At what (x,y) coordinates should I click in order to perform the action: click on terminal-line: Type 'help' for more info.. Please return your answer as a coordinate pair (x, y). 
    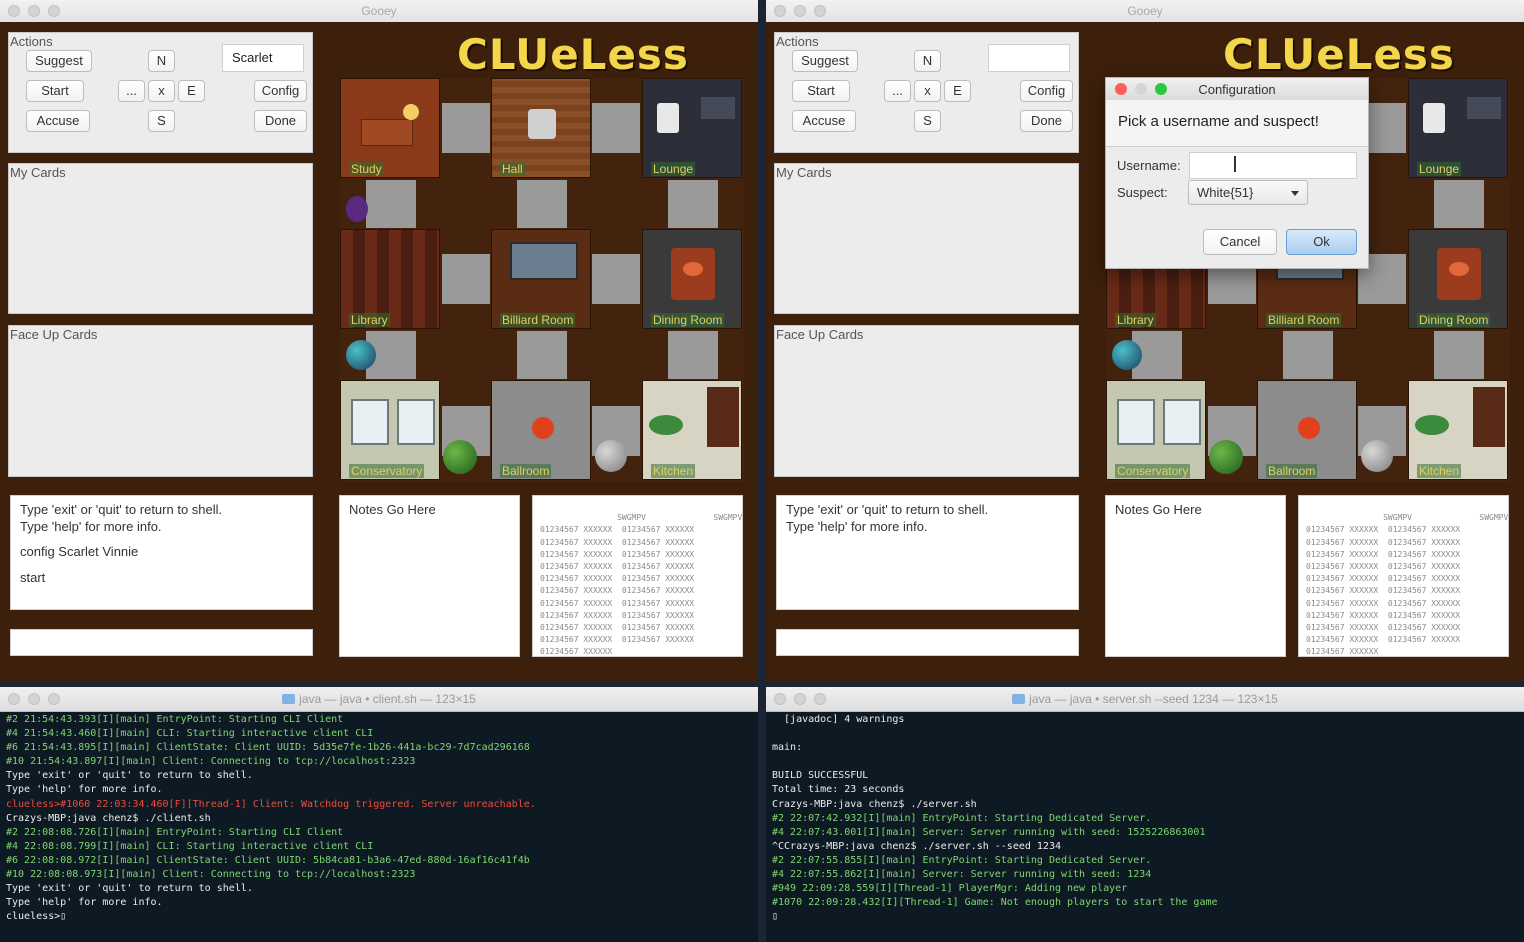
    Looking at the image, I should click on (84, 790).